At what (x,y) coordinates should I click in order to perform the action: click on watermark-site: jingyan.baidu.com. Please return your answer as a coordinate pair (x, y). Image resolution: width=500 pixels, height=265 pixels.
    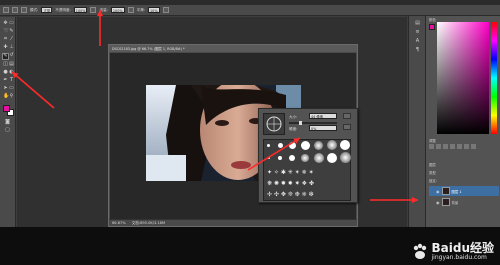
    Looking at the image, I should click on (459, 257).